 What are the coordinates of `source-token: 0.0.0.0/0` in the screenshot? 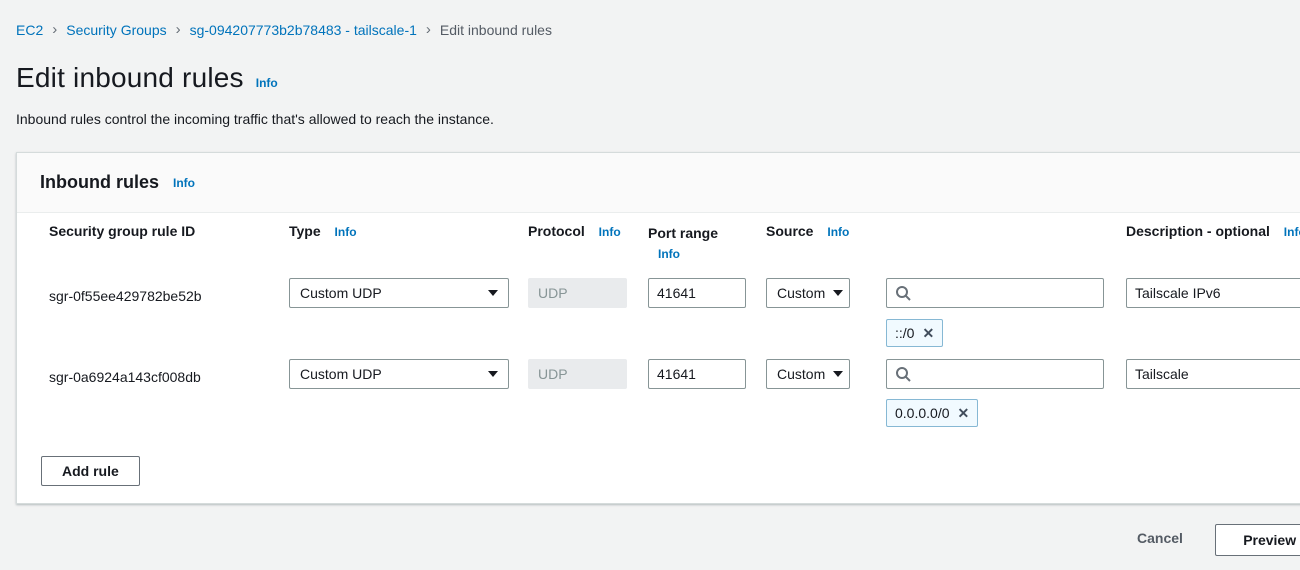 It's located at (932, 413).